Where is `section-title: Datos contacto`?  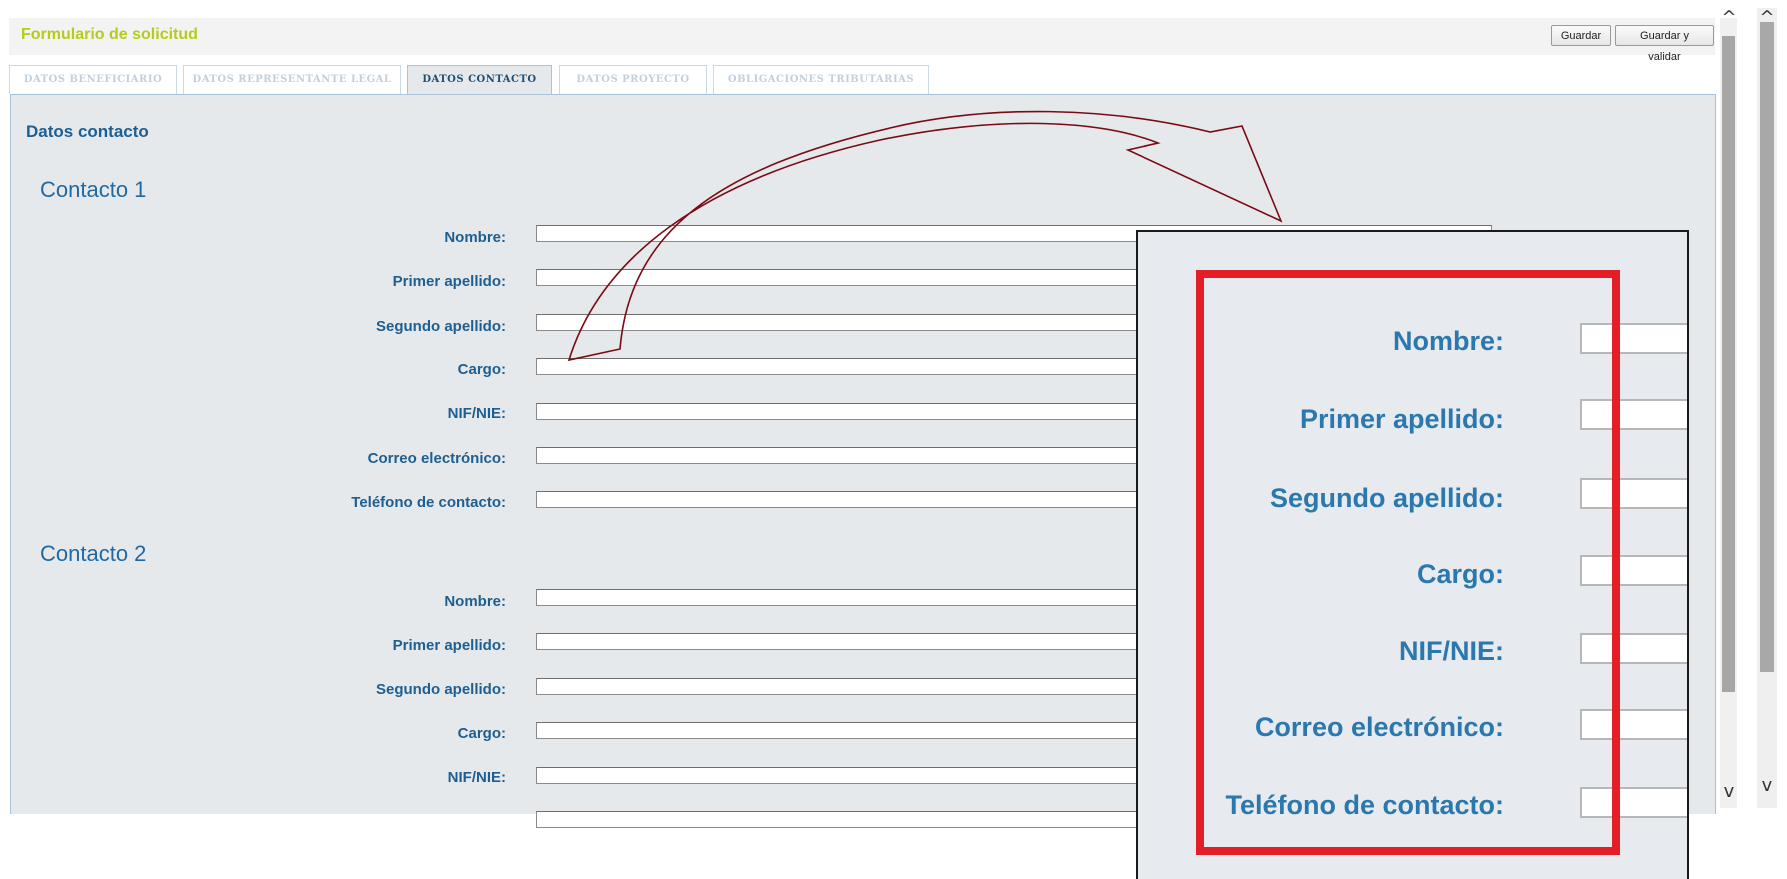
section-title: Datos contacto is located at coordinates (87, 131).